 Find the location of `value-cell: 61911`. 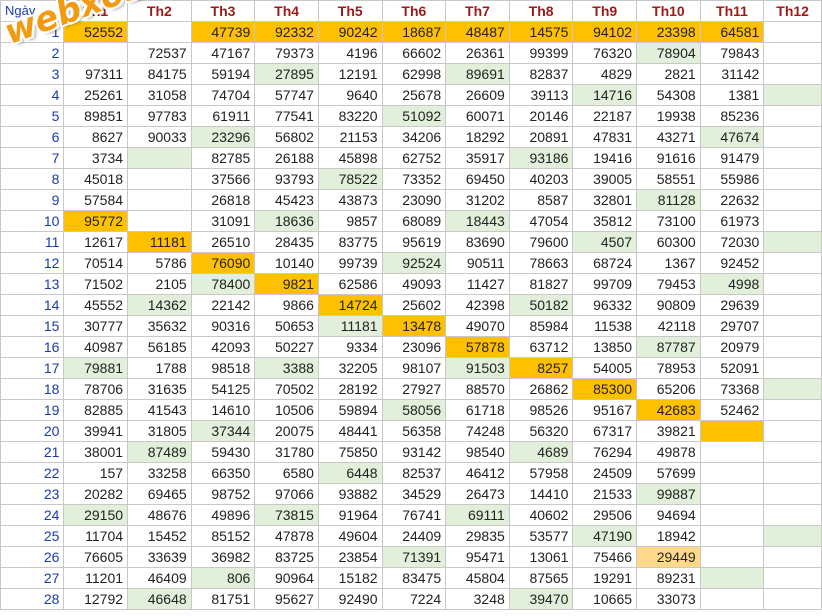

value-cell: 61911 is located at coordinates (223, 116).